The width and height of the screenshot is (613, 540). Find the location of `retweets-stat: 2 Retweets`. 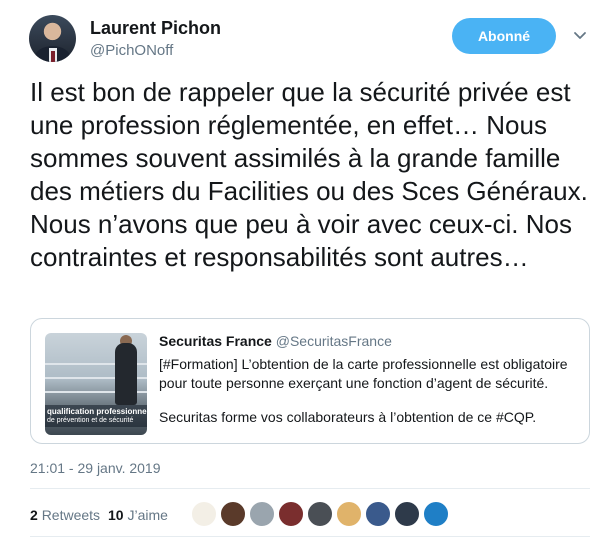

retweets-stat: 2 Retweets is located at coordinates (65, 515).